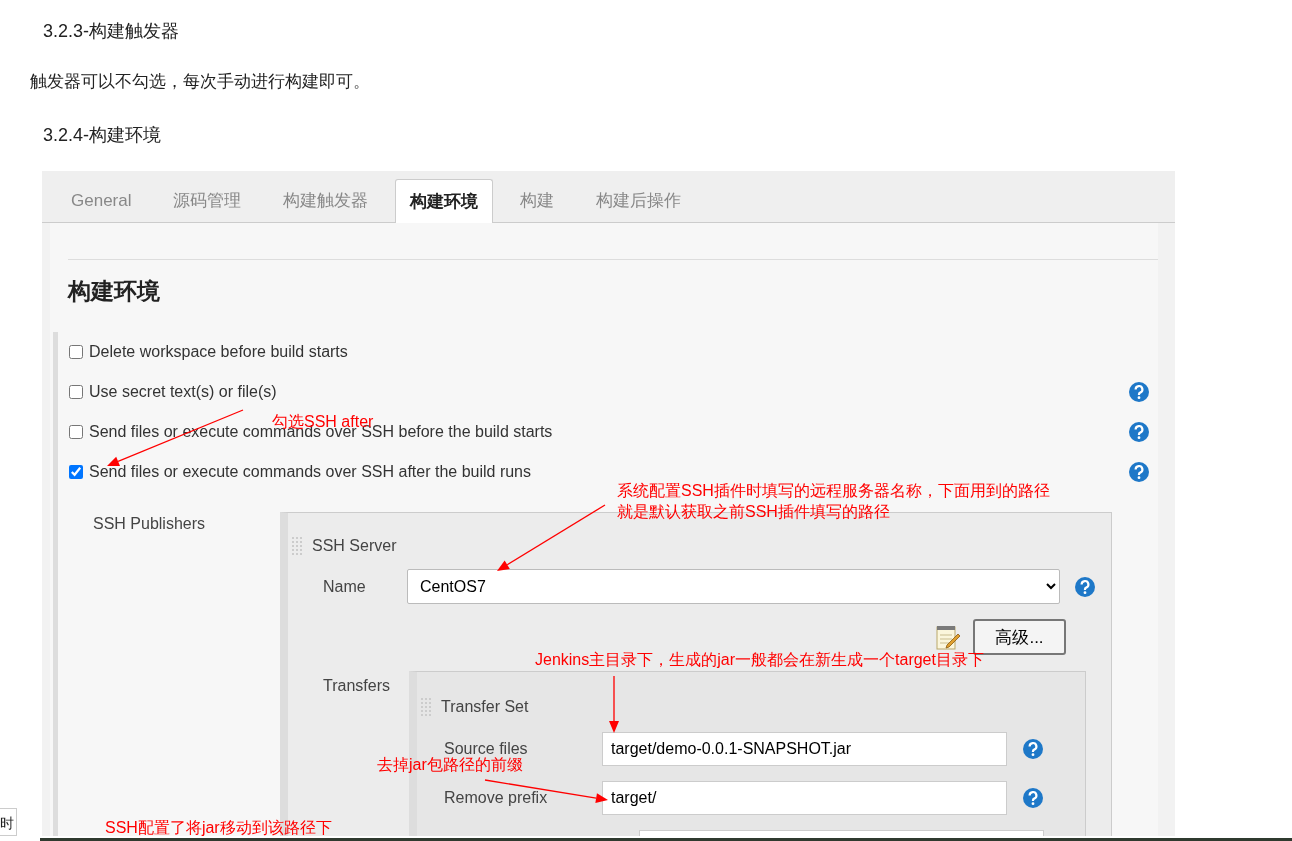 Image resolution: width=1292 pixels, height=841 pixels. What do you see at coordinates (354, 546) in the screenshot?
I see `panel-title: SSH Server` at bounding box center [354, 546].